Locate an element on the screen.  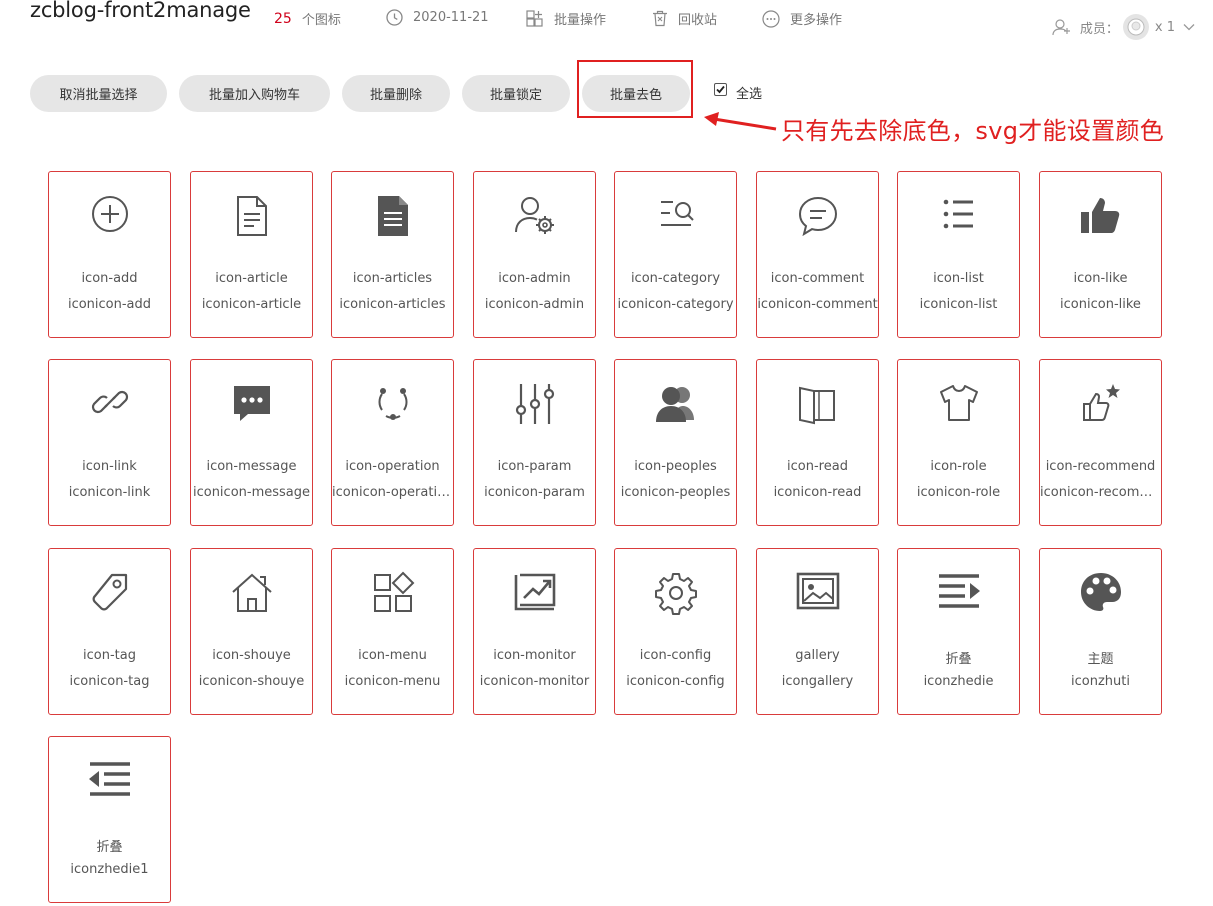
icon-name: icon-shouye is located at coordinates (251, 655).